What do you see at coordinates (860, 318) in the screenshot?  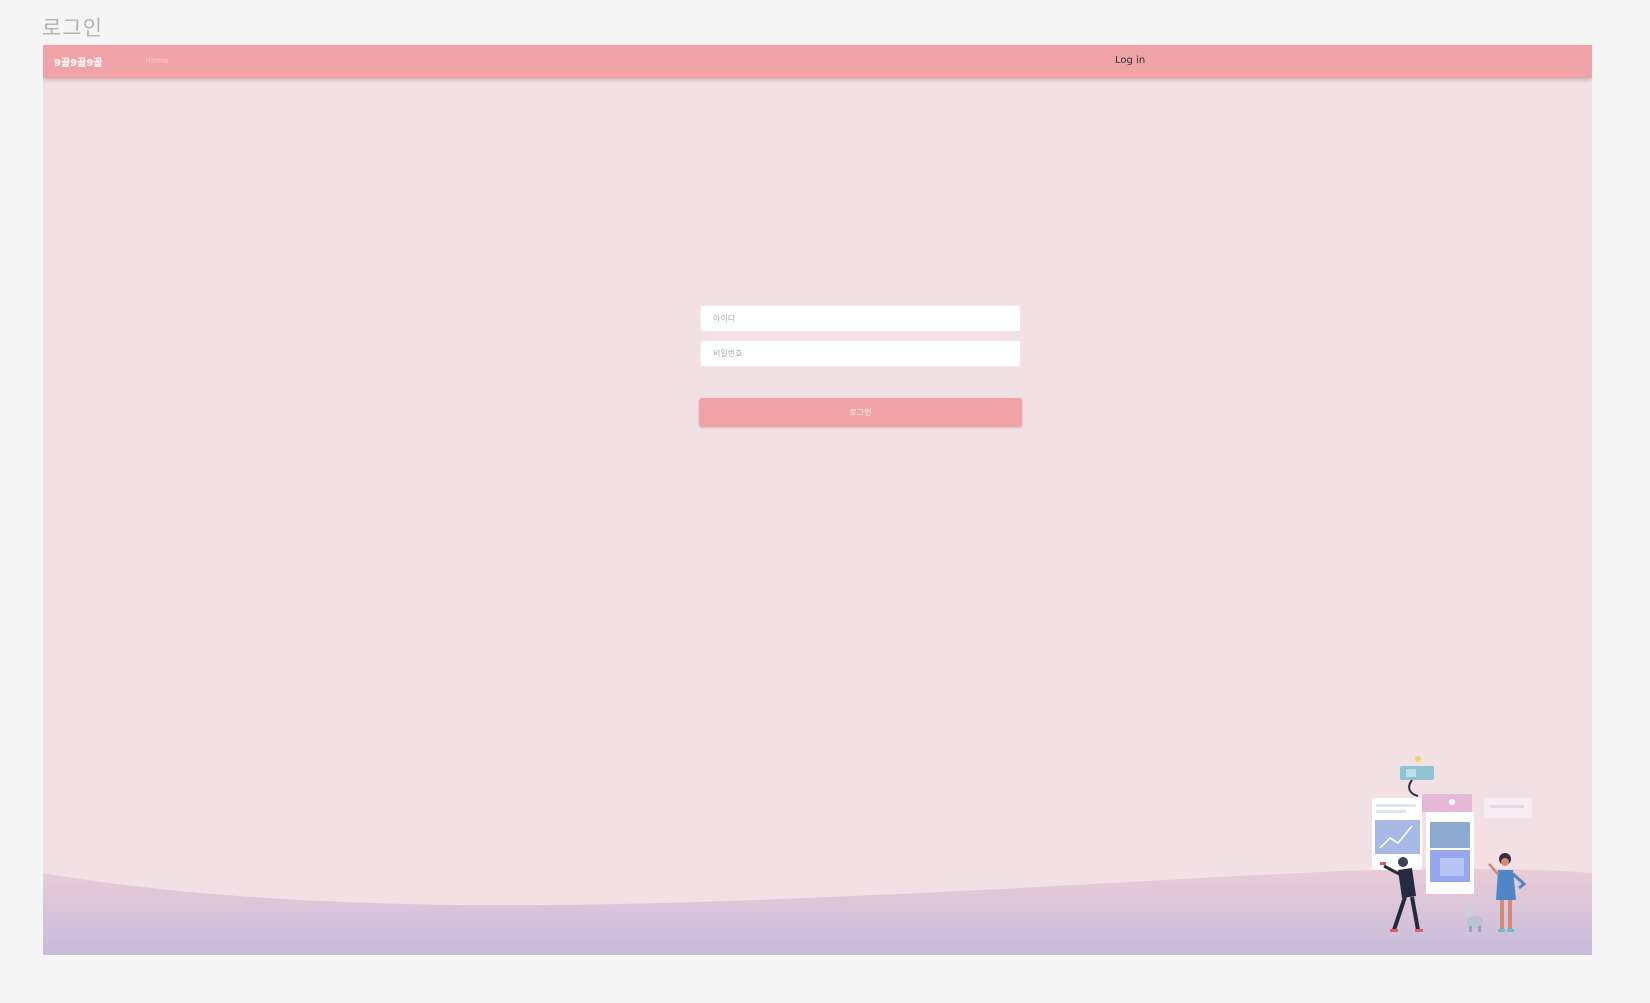 I see `username-input` at bounding box center [860, 318].